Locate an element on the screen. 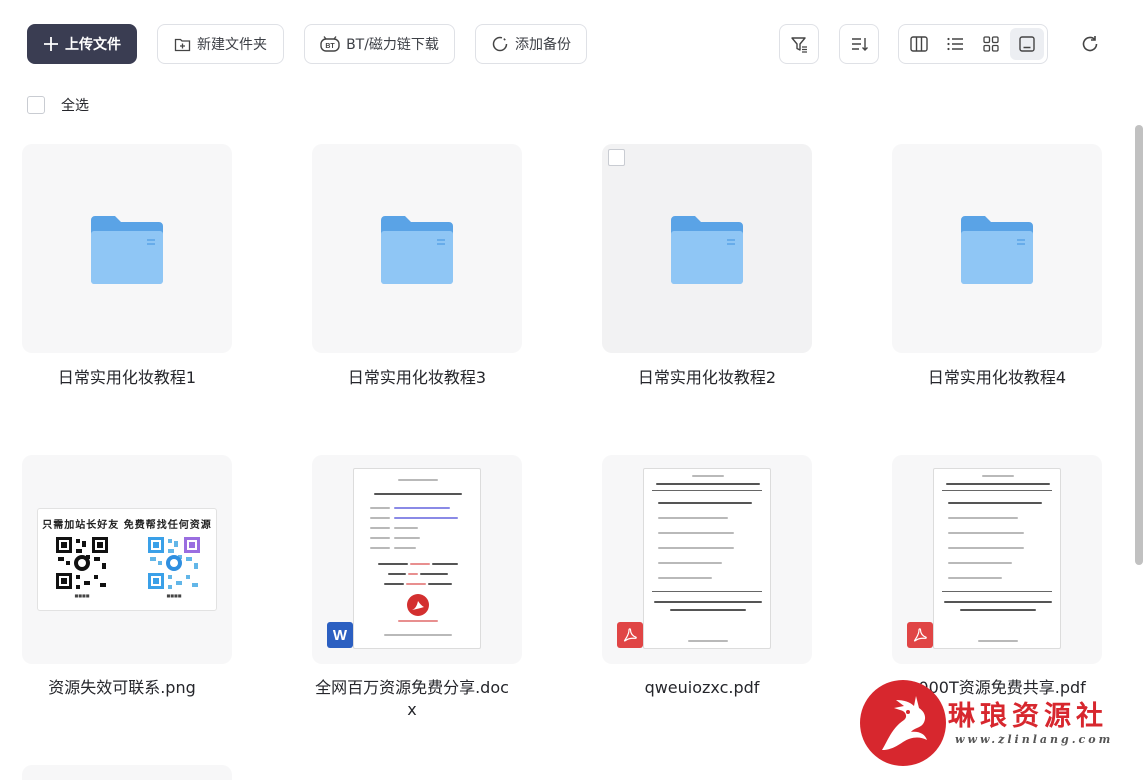 This screenshot has height=780, width=1145. bt-download-label: BT/磁力链下载 is located at coordinates (392, 45).